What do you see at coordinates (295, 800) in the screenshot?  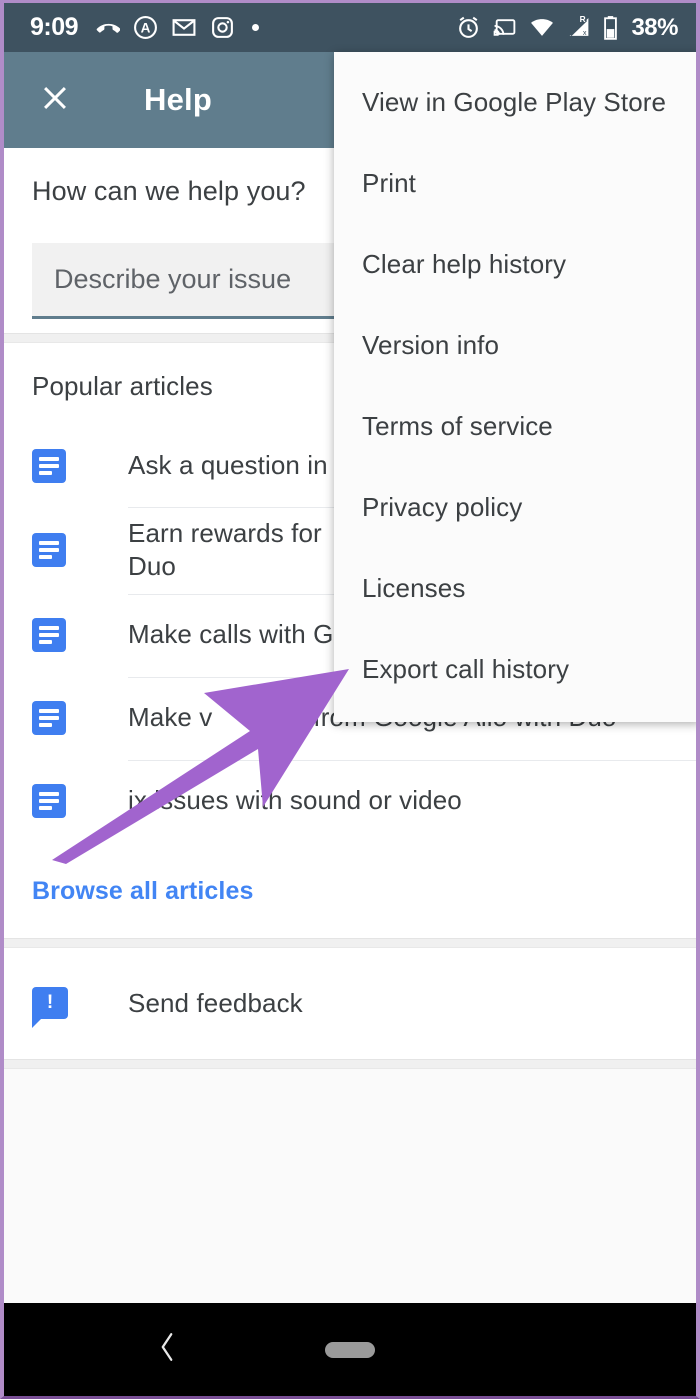 I see `list-item-label: ix issues with sound or video` at bounding box center [295, 800].